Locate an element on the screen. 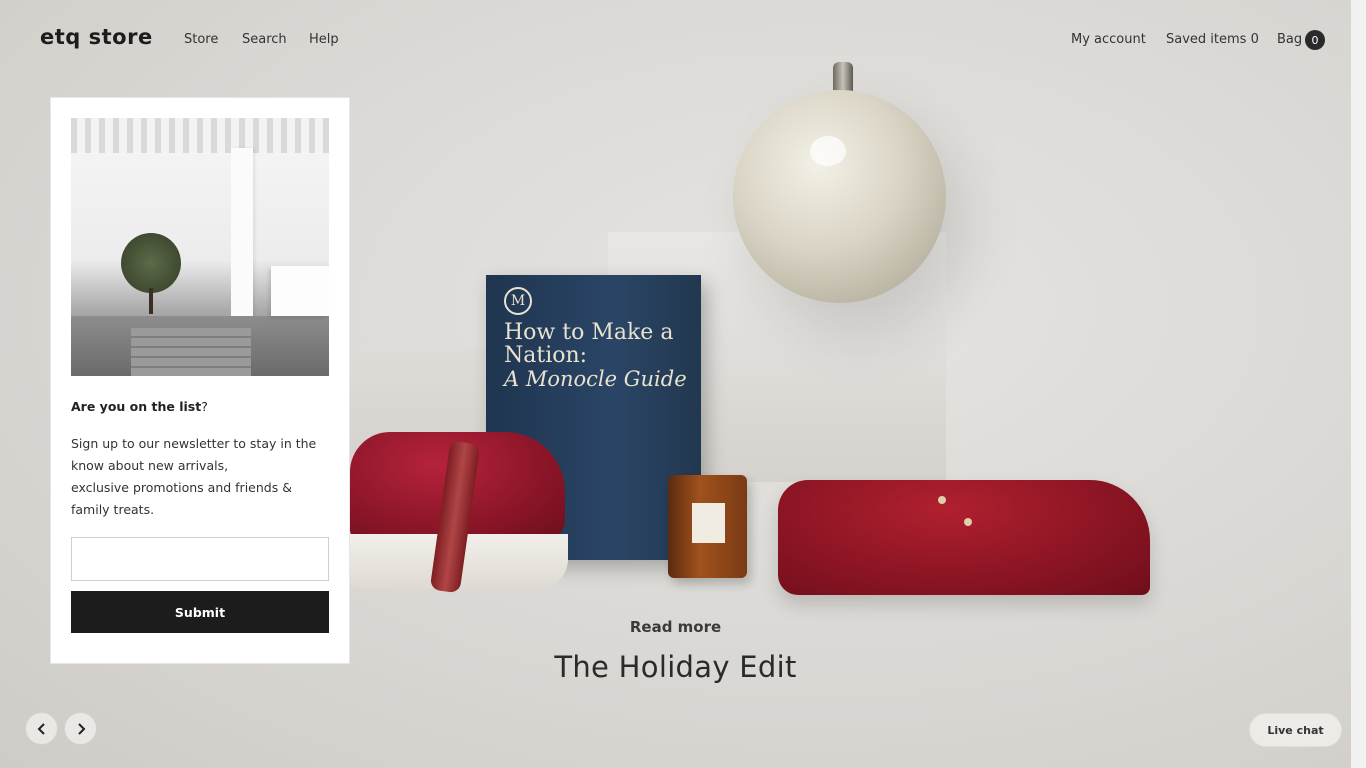 This screenshot has height=768, width=1366. book-title: How to Make a Nation: is located at coordinates (589, 344).